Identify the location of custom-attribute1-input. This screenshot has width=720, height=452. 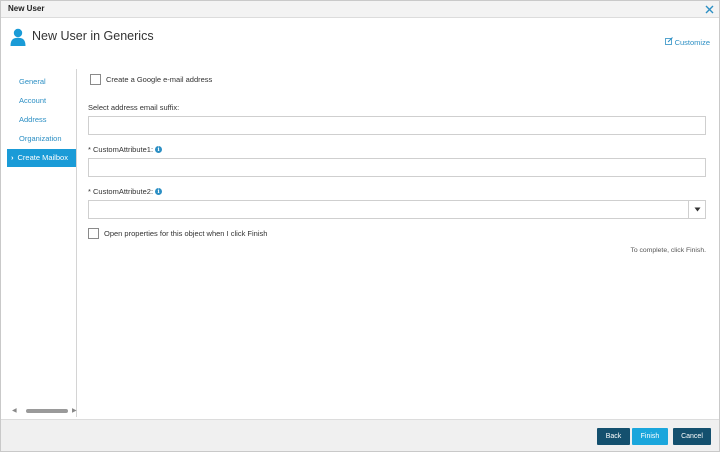
(397, 167).